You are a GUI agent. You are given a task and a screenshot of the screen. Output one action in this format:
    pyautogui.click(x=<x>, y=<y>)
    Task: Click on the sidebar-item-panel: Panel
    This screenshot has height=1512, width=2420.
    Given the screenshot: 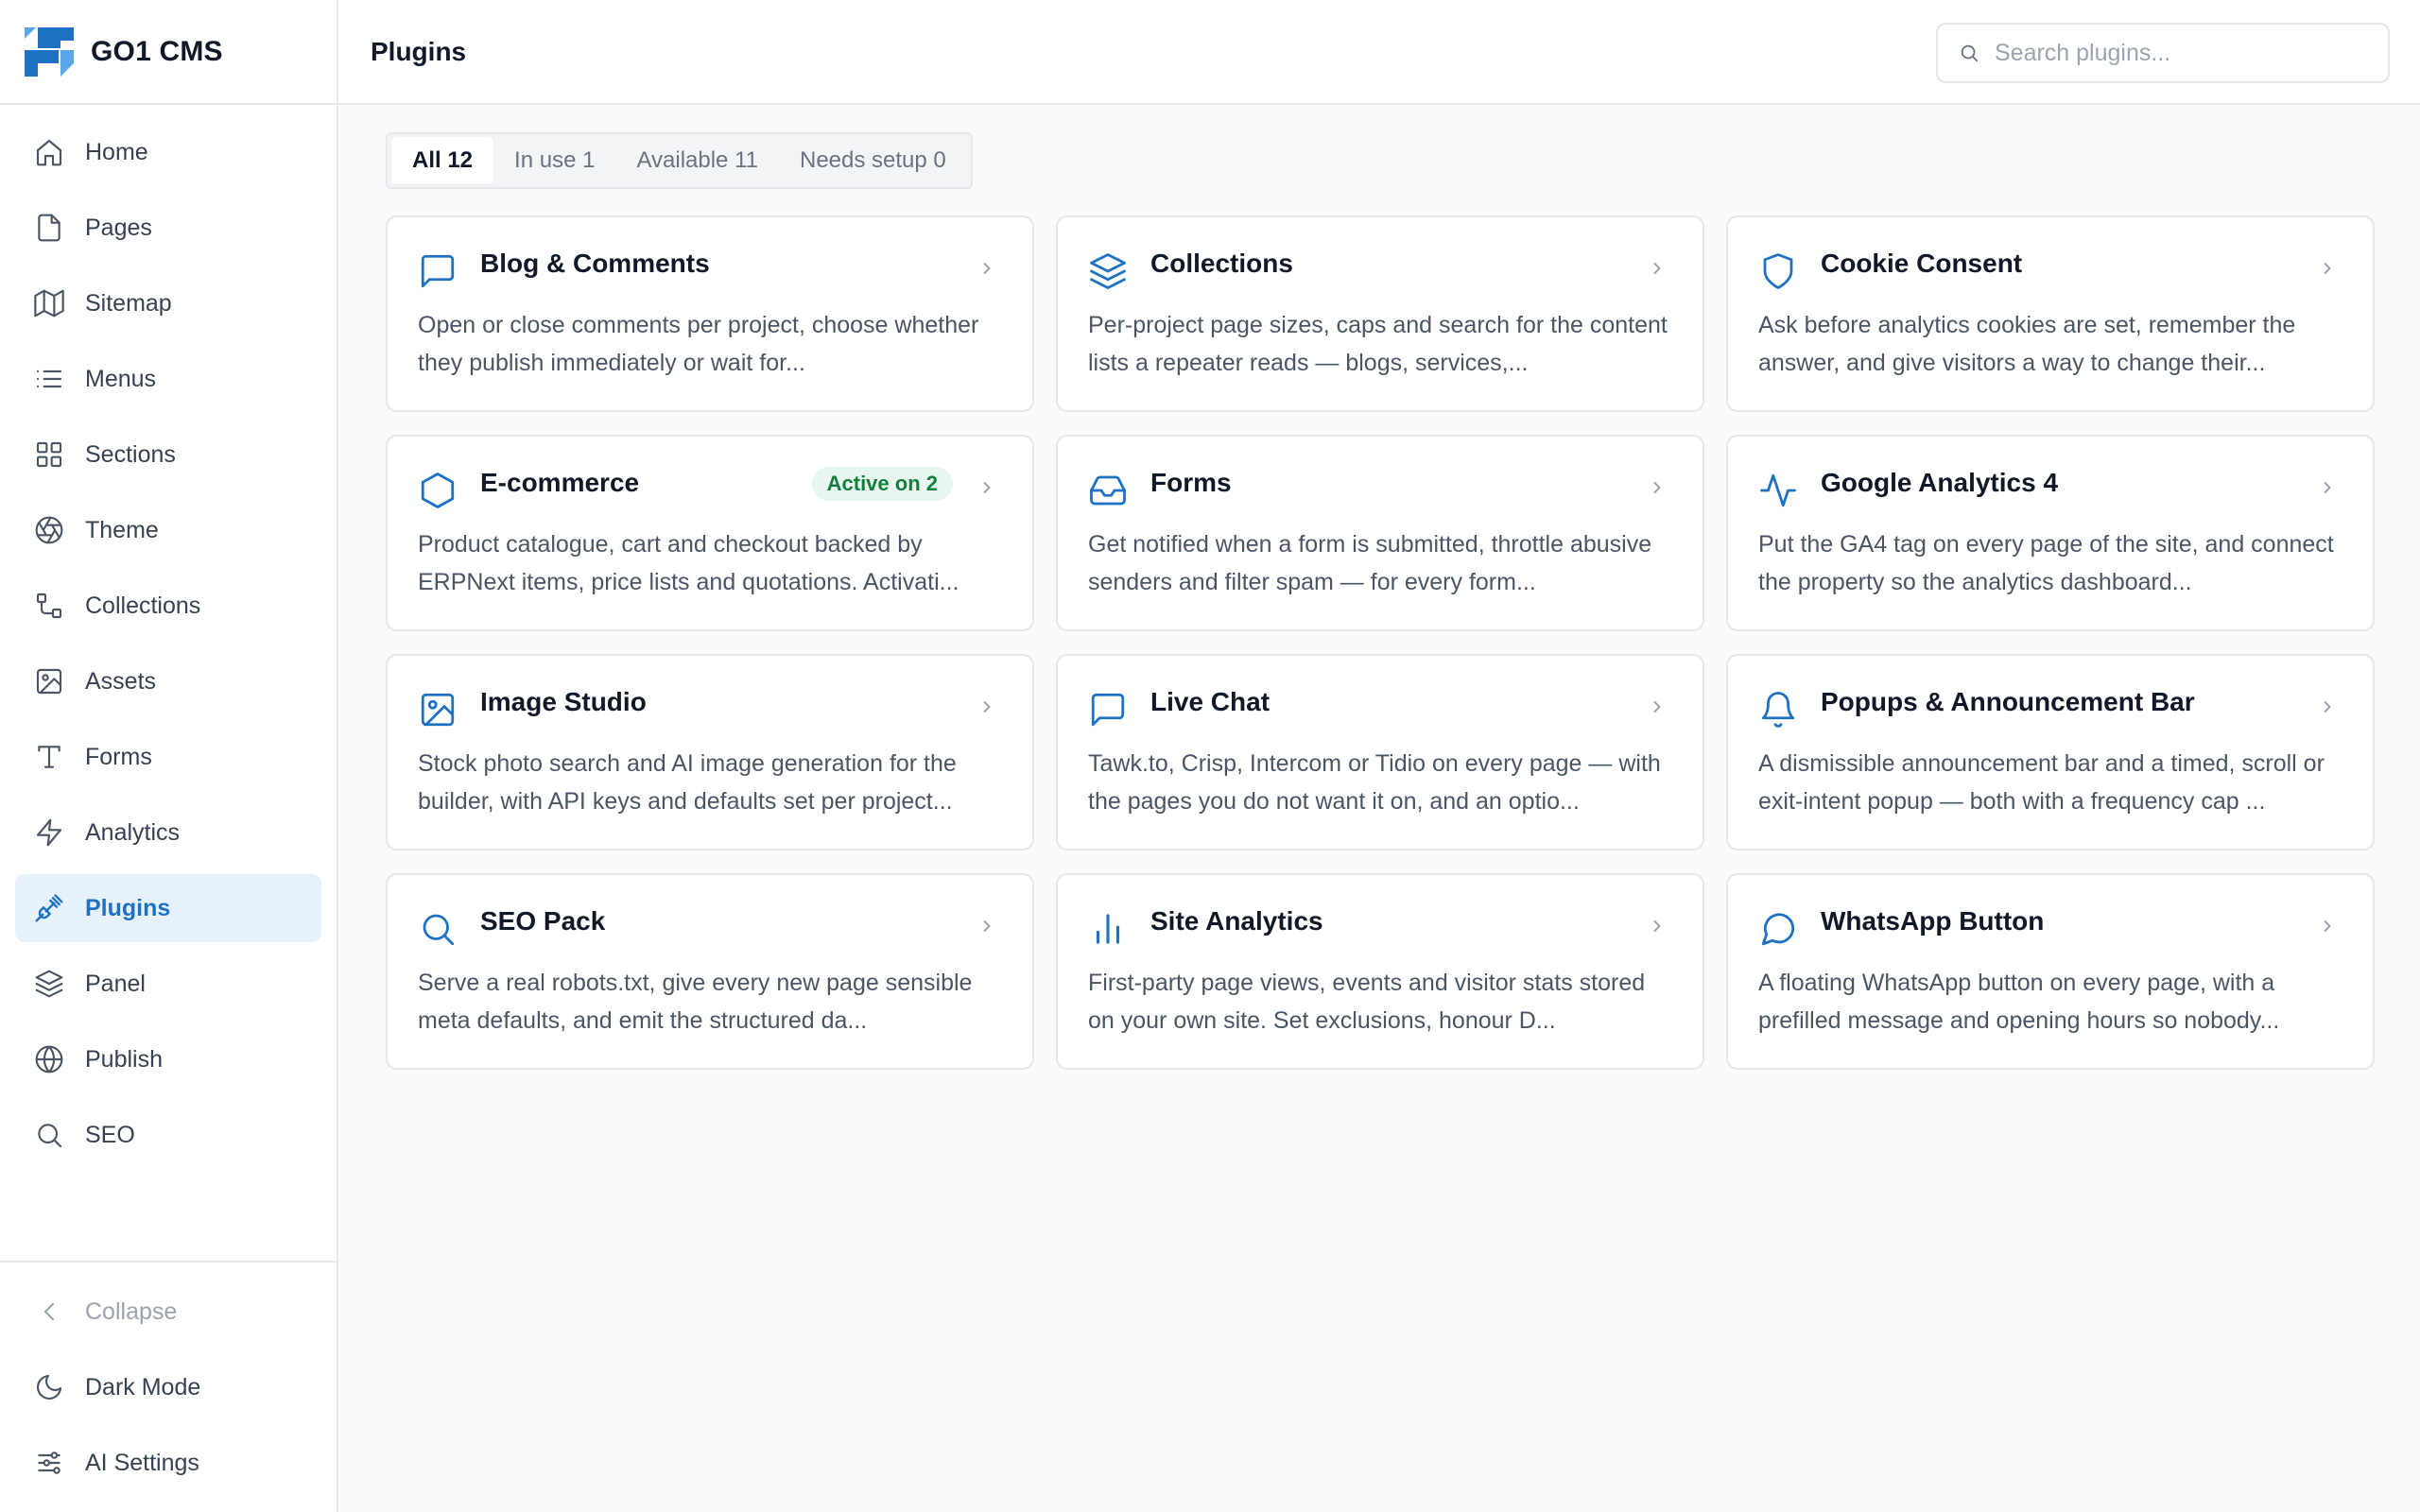 What is the action you would take?
    pyautogui.click(x=168, y=984)
    